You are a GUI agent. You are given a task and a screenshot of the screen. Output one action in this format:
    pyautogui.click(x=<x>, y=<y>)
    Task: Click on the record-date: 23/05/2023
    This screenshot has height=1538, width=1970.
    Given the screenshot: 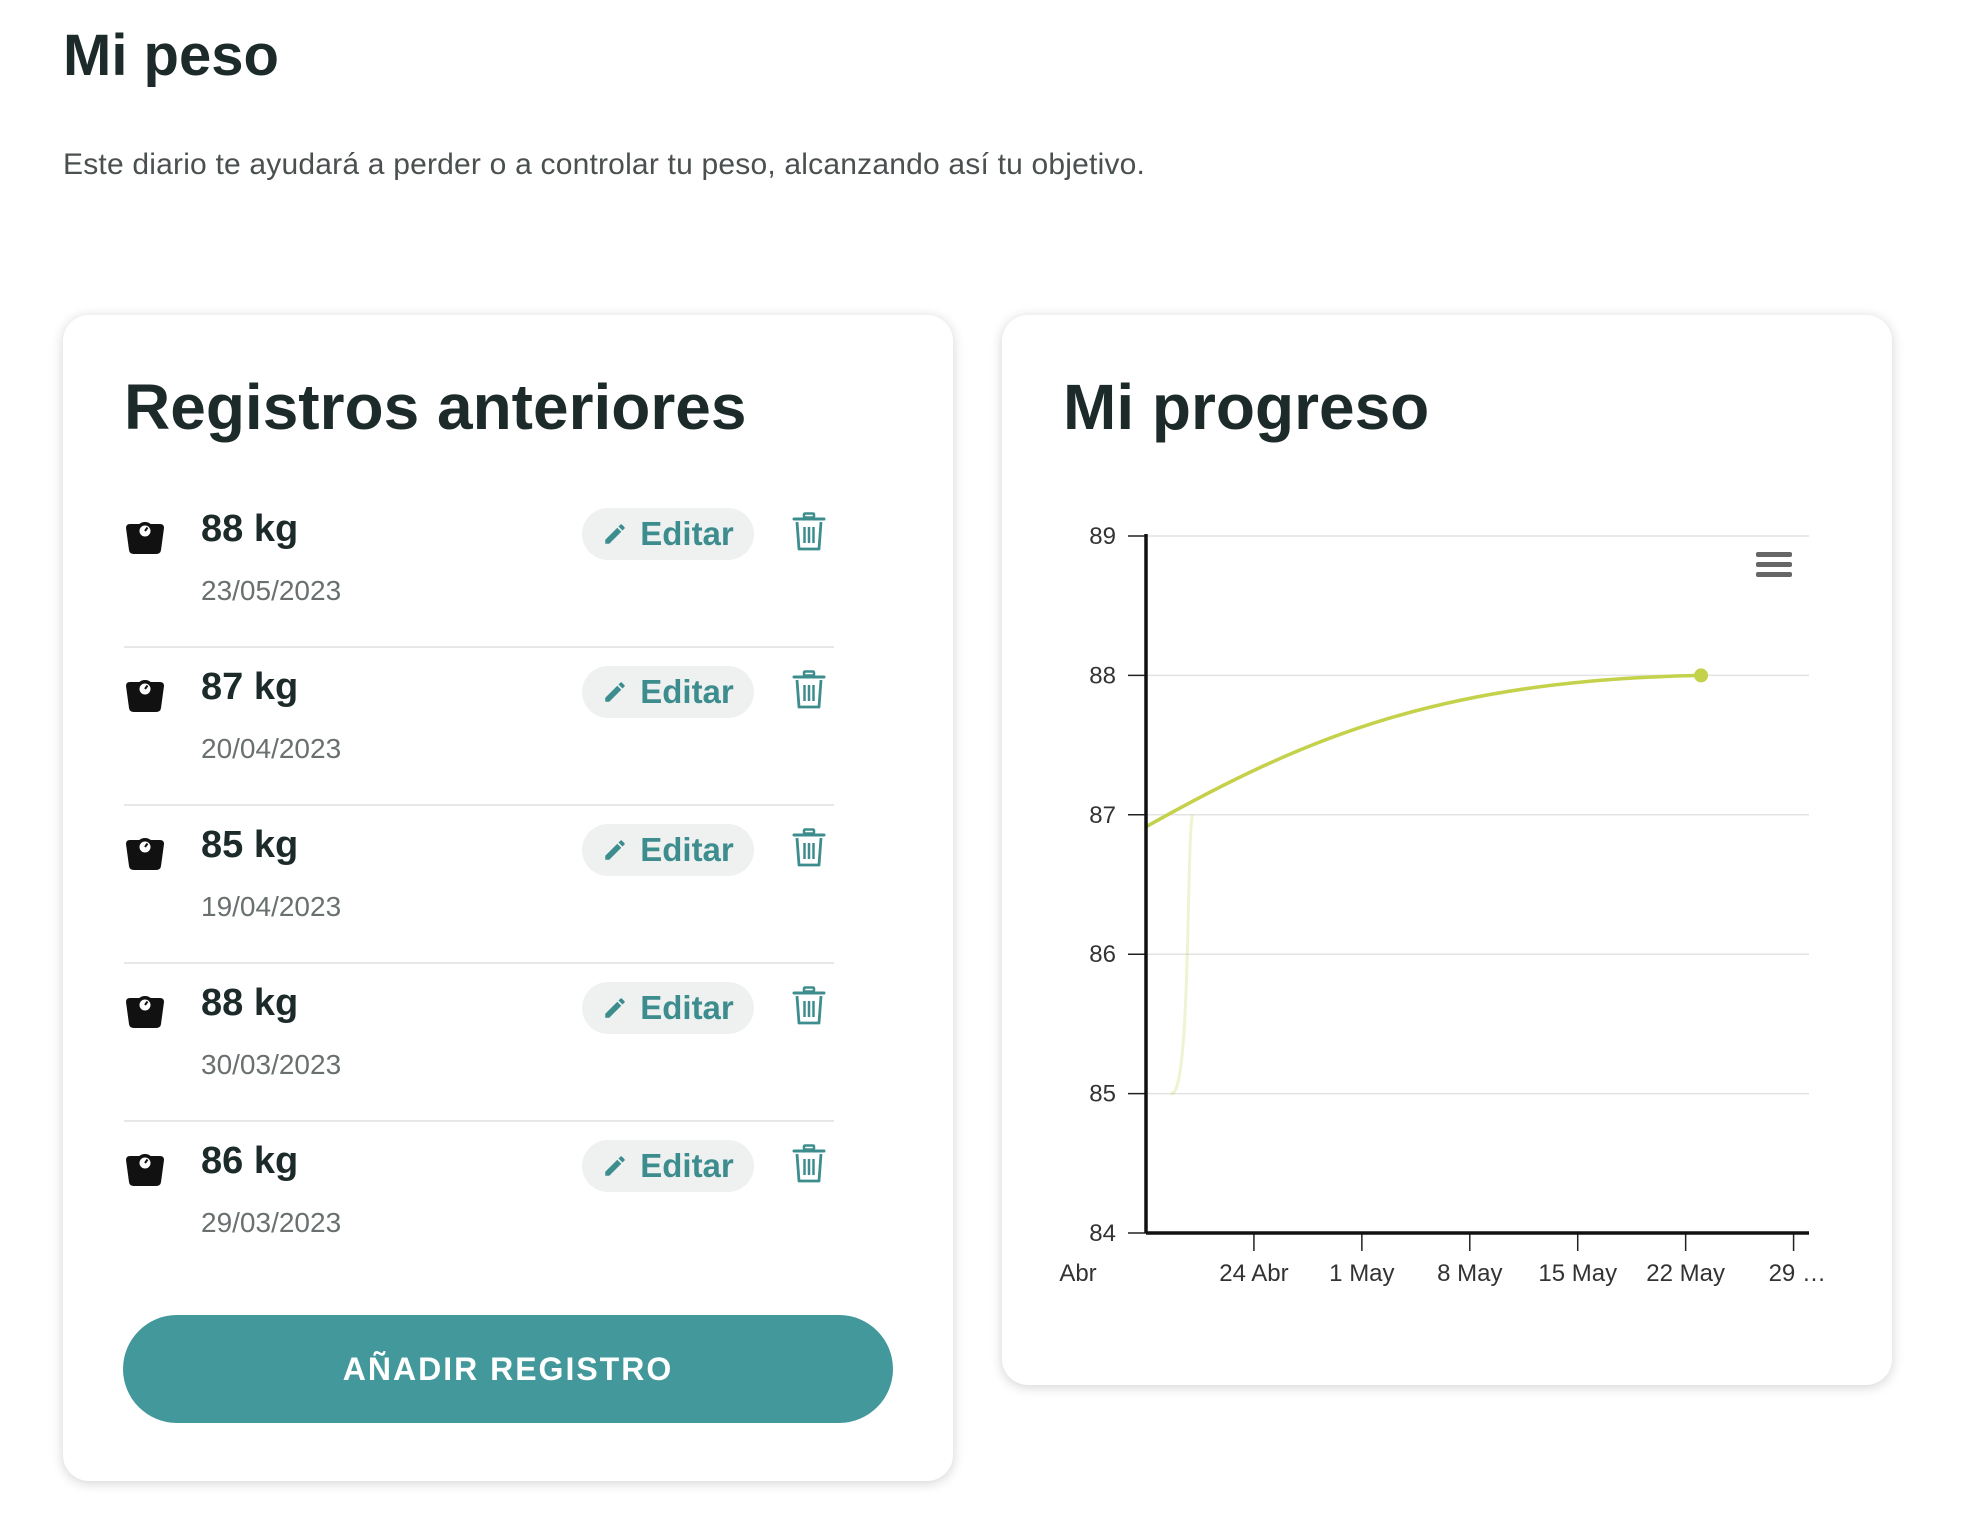 What is the action you would take?
    pyautogui.click(x=271, y=590)
    